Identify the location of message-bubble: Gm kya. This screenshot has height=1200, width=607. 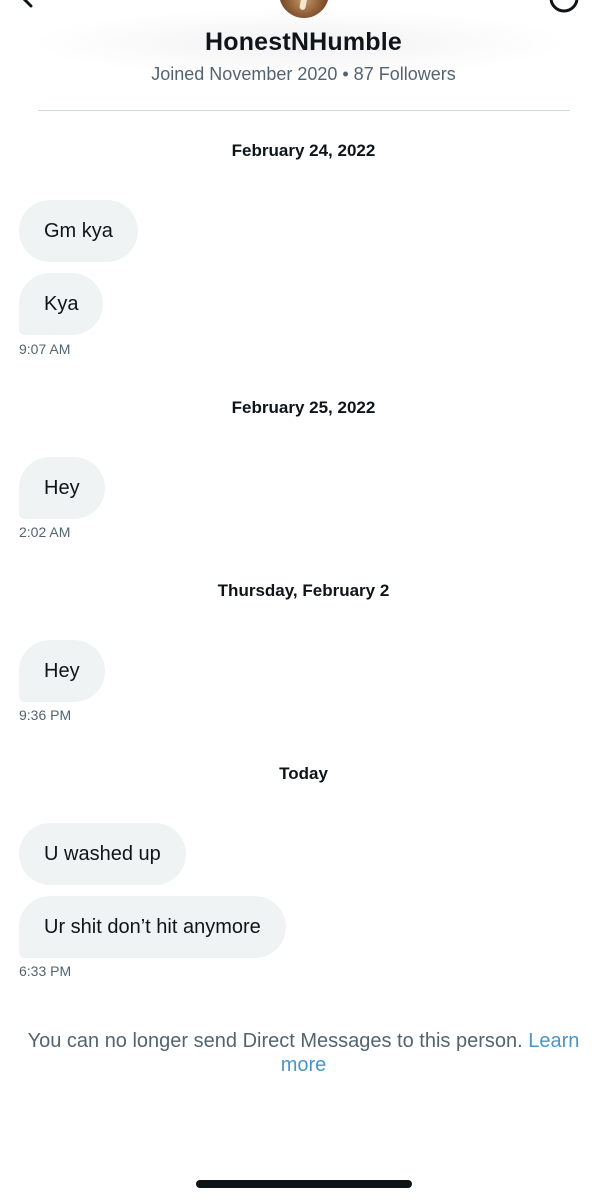
(78, 231).